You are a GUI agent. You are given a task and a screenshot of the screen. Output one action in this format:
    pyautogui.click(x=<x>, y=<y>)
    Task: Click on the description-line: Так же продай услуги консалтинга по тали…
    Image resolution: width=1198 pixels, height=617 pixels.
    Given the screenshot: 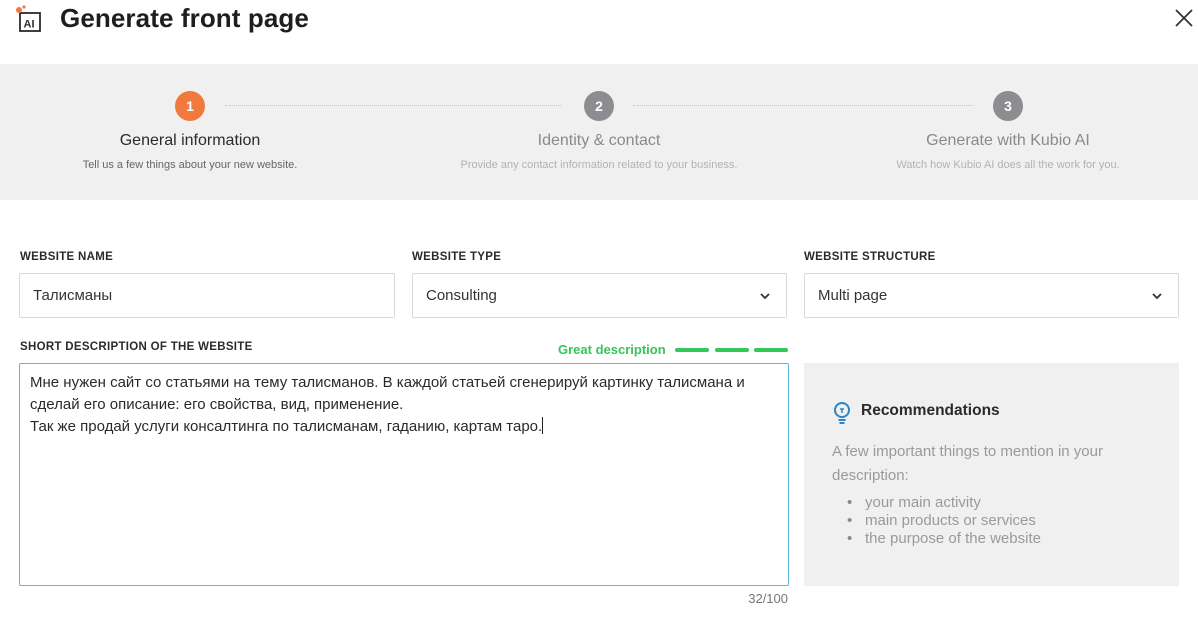 What is the action you would take?
    pyautogui.click(x=404, y=427)
    